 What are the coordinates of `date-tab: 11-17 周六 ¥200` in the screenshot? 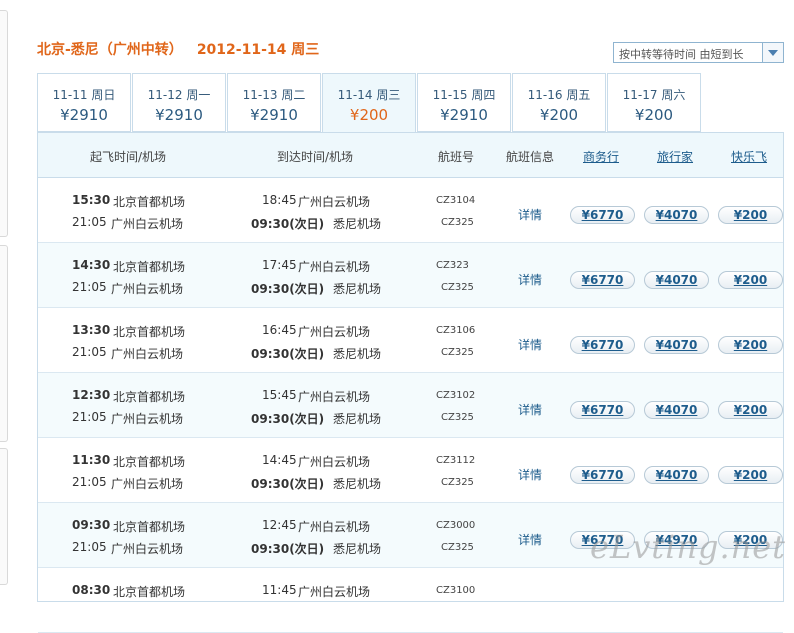 It's located at (654, 102).